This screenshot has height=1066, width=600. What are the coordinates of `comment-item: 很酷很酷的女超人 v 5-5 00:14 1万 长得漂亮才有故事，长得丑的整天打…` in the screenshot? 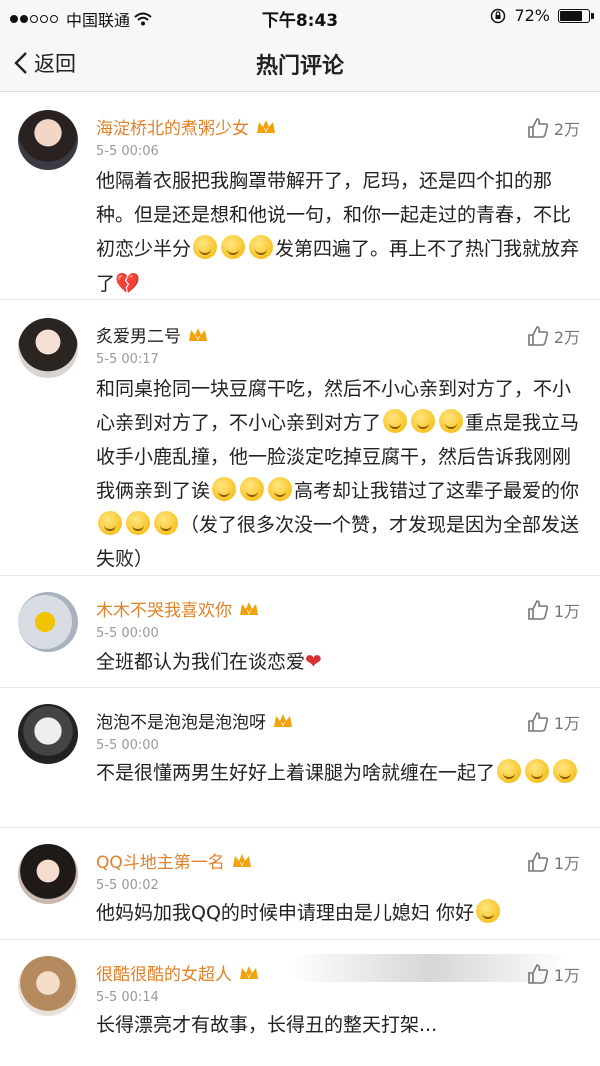 It's located at (300, 1003).